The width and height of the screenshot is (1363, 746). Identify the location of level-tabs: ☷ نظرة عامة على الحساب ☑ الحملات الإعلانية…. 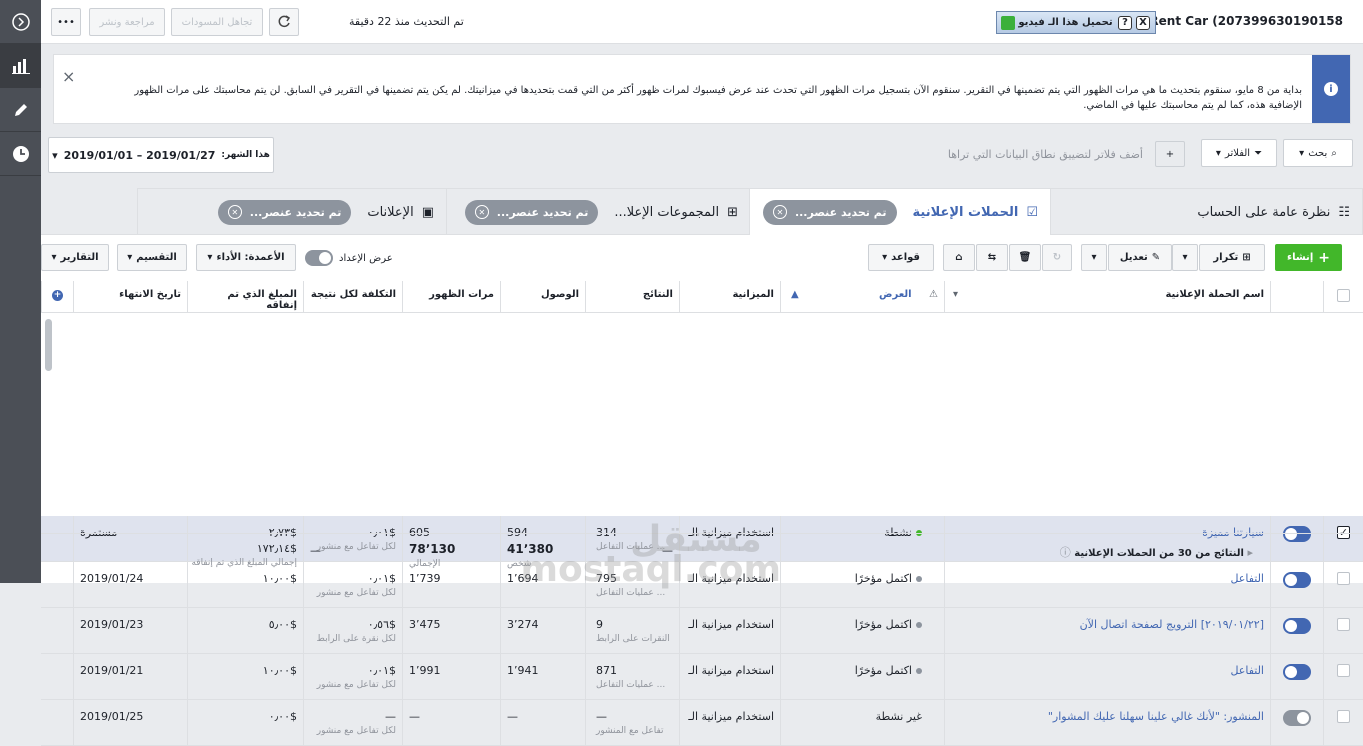
(702, 211).